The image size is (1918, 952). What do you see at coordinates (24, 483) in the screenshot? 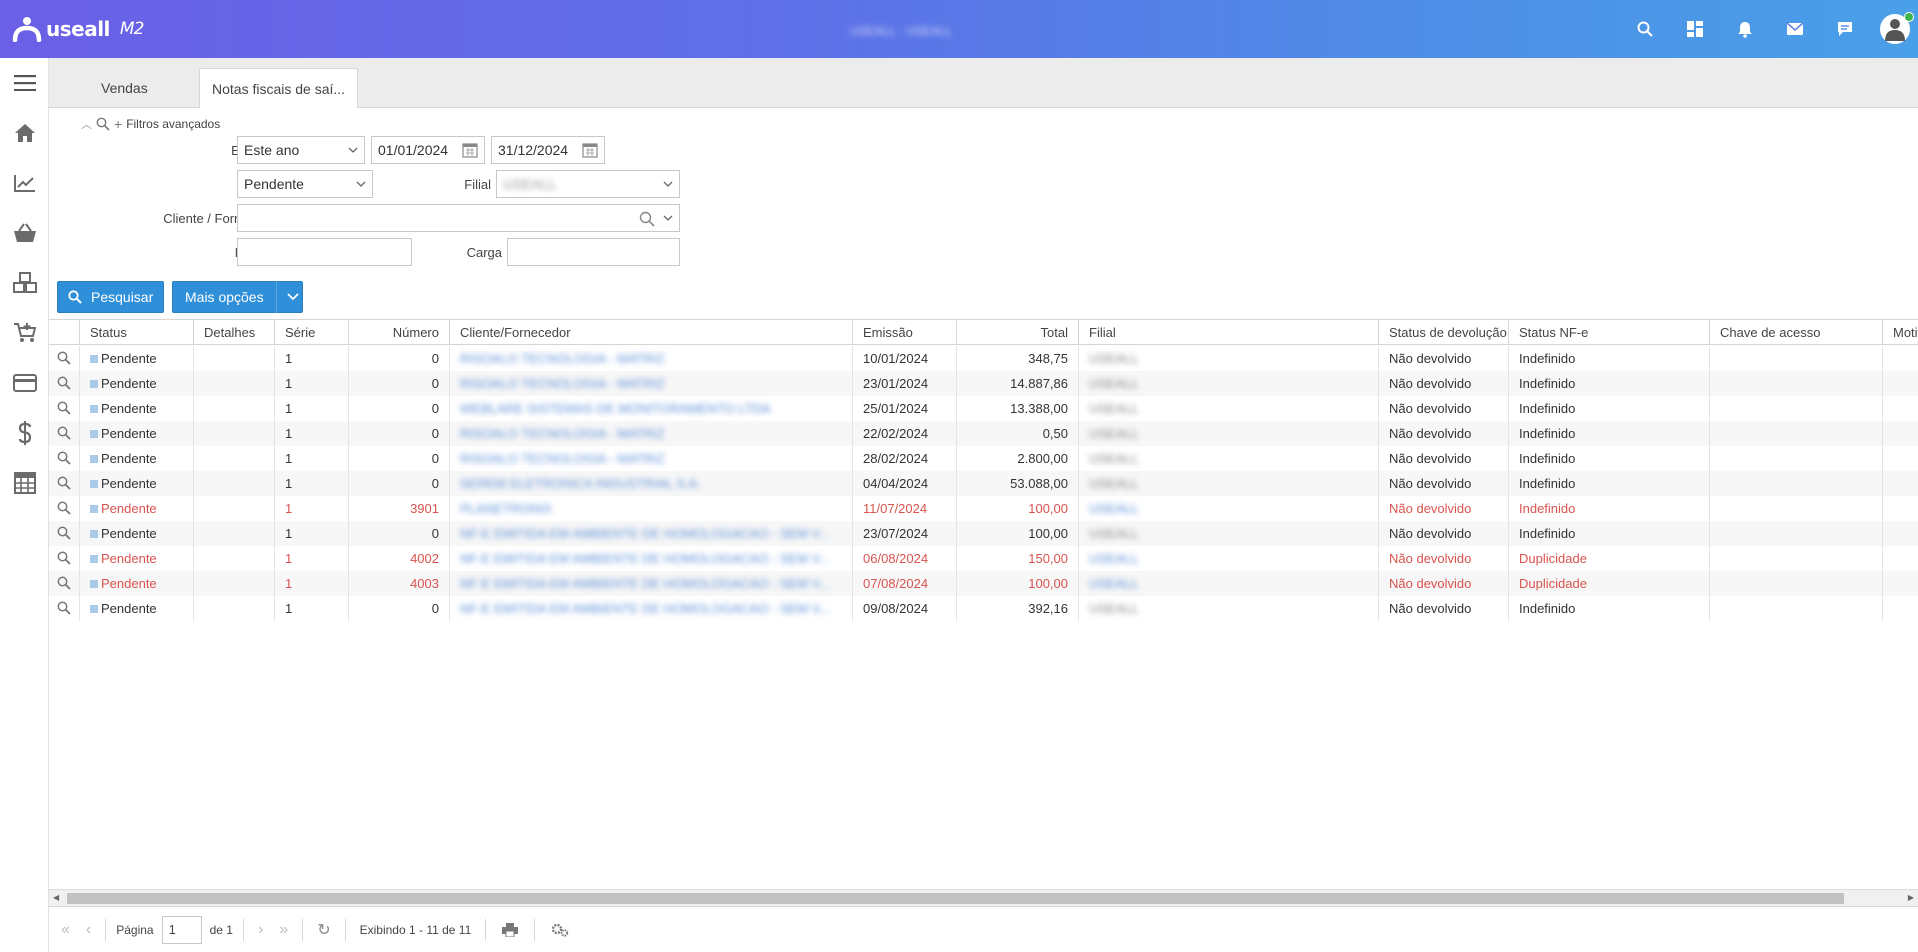
I see `calculator-icon` at bounding box center [24, 483].